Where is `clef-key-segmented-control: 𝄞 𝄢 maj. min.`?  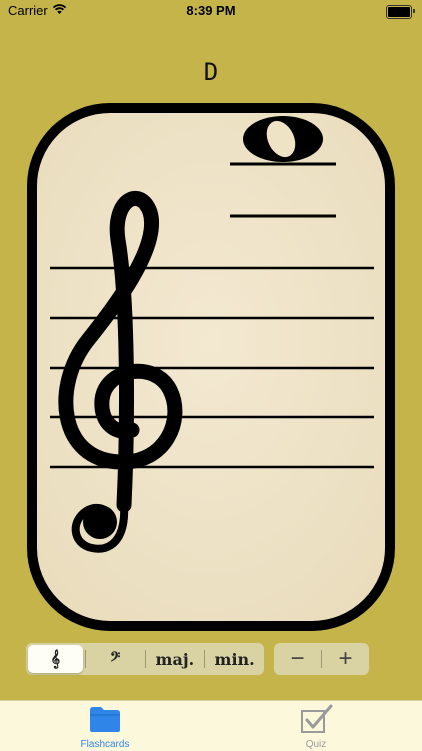
clef-key-segmented-control: 𝄞 𝄢 maj. min. is located at coordinates (145, 659).